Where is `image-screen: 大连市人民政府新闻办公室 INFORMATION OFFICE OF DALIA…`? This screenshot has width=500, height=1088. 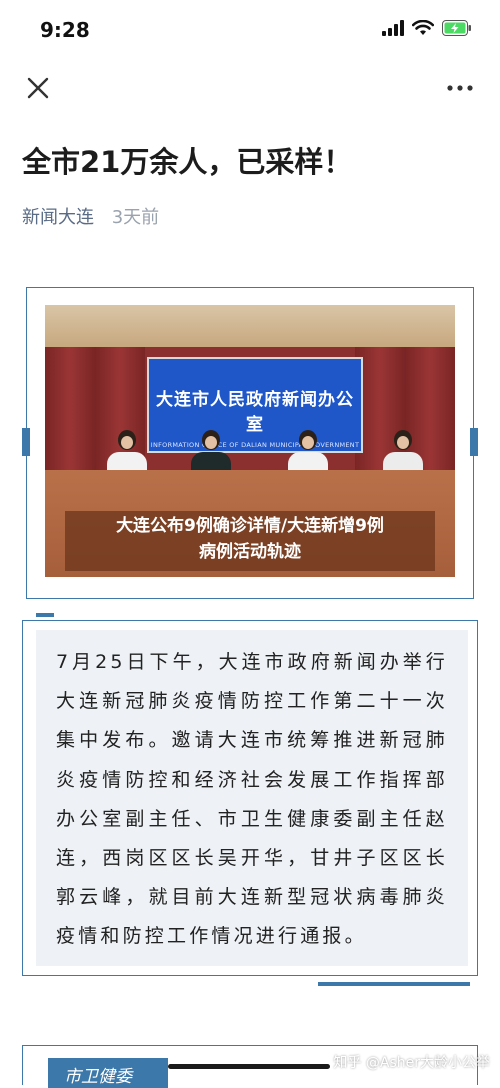 image-screen: 大连市人民政府新闻办公室 INFORMATION OFFICE OF DALIA… is located at coordinates (255, 405).